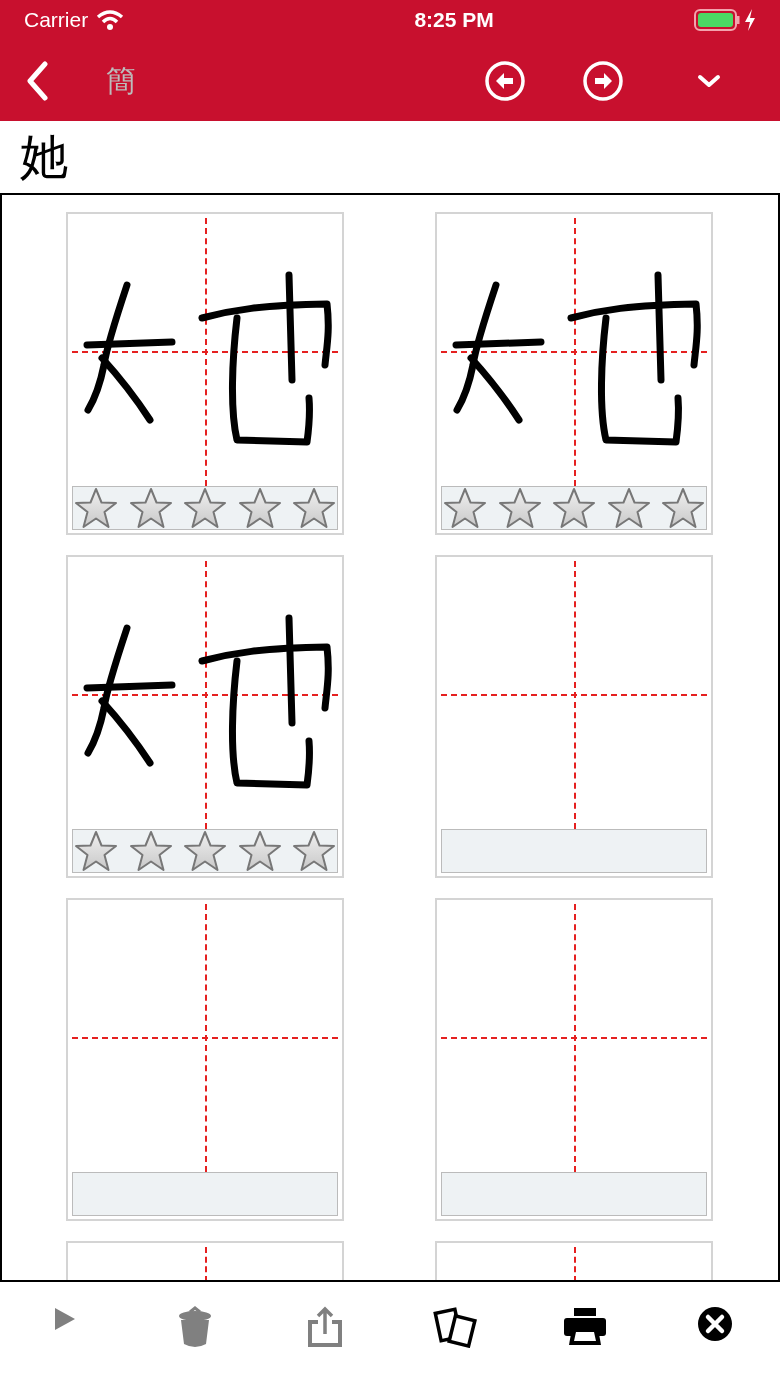 The image size is (780, 1387). I want to click on cards-icon, so click(455, 1327).